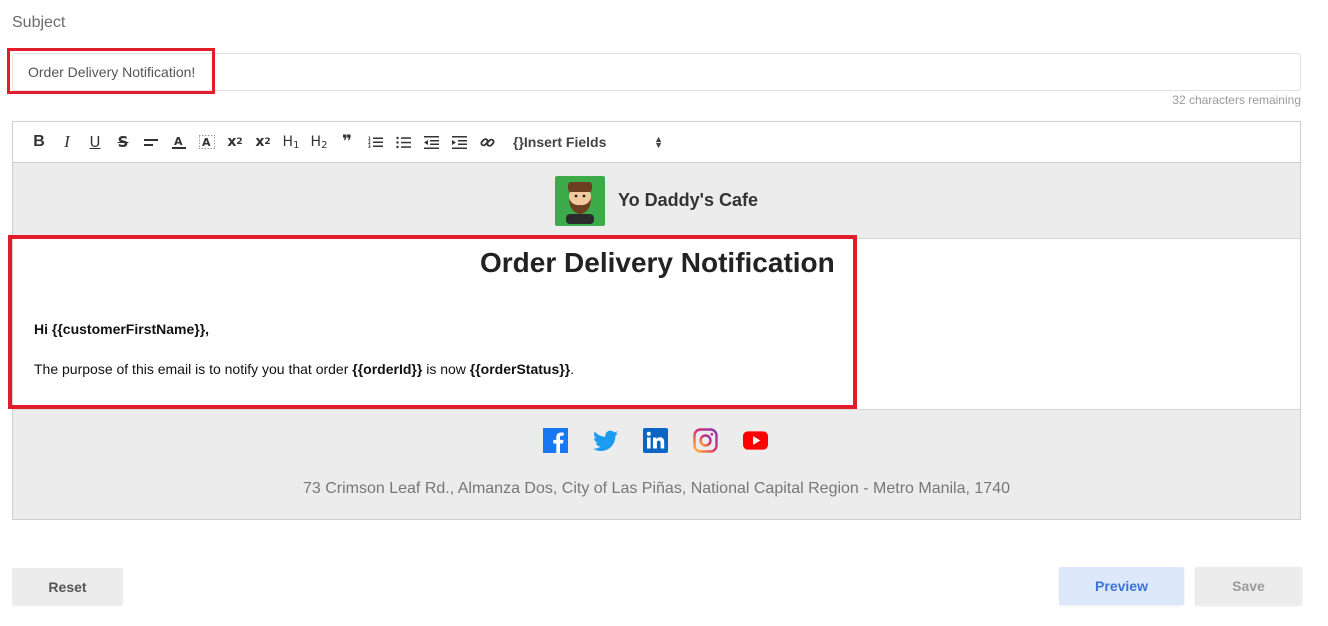 The width and height of the screenshot is (1328, 626). I want to click on reset-button: Reset, so click(67, 587).